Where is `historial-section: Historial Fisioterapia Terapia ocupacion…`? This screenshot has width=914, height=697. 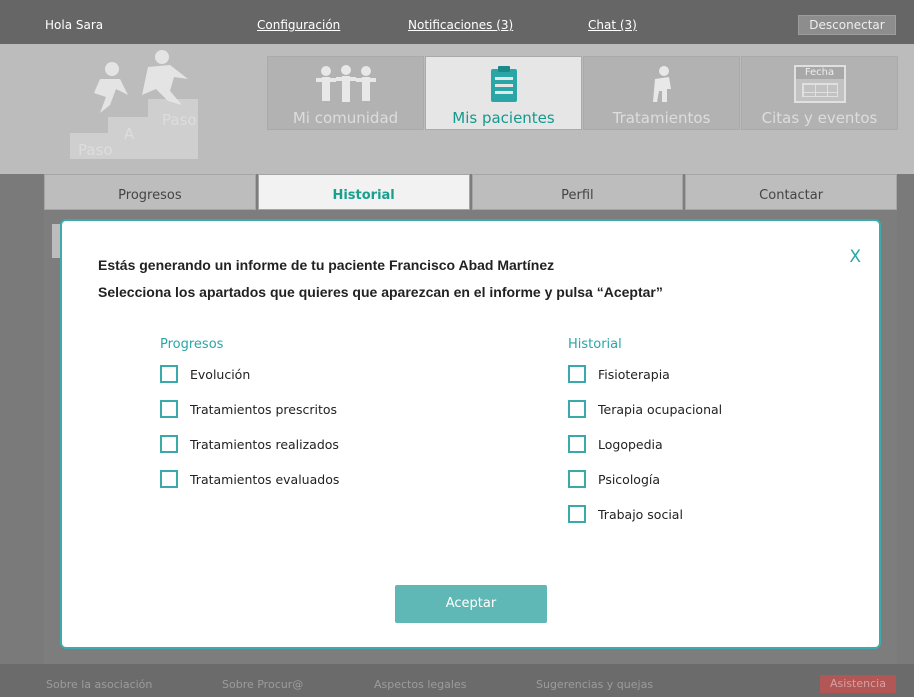 historial-section: Historial Fisioterapia Terapia ocupacion… is located at coordinates (645, 438).